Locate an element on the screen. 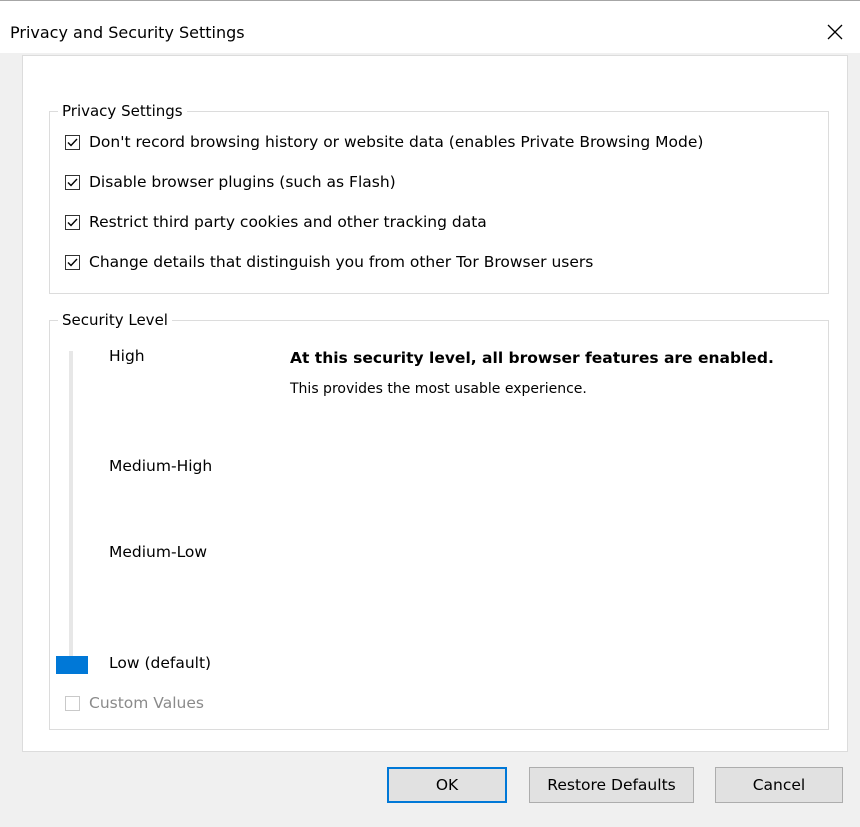 This screenshot has width=860, height=827. custom-values-option: Custom Values is located at coordinates (134, 703).